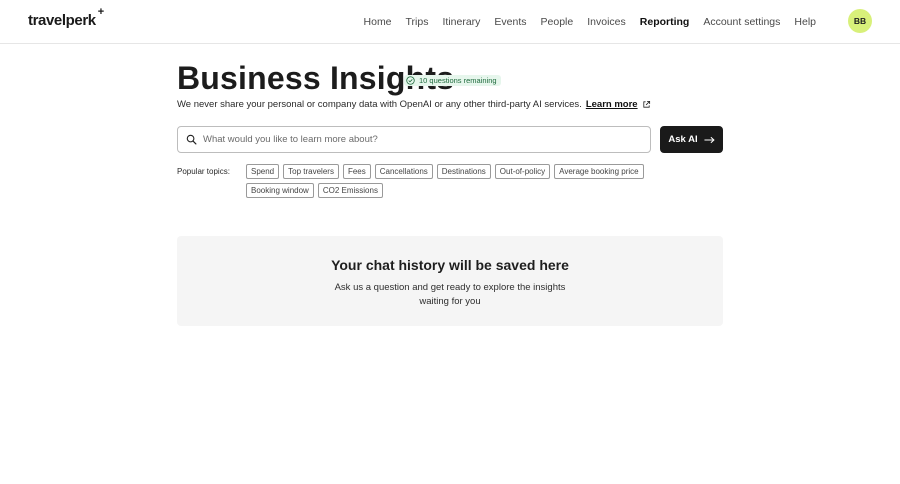 Image resolution: width=900 pixels, height=484 pixels. Describe the element at coordinates (191, 139) in the screenshot. I see `search-icon` at that location.